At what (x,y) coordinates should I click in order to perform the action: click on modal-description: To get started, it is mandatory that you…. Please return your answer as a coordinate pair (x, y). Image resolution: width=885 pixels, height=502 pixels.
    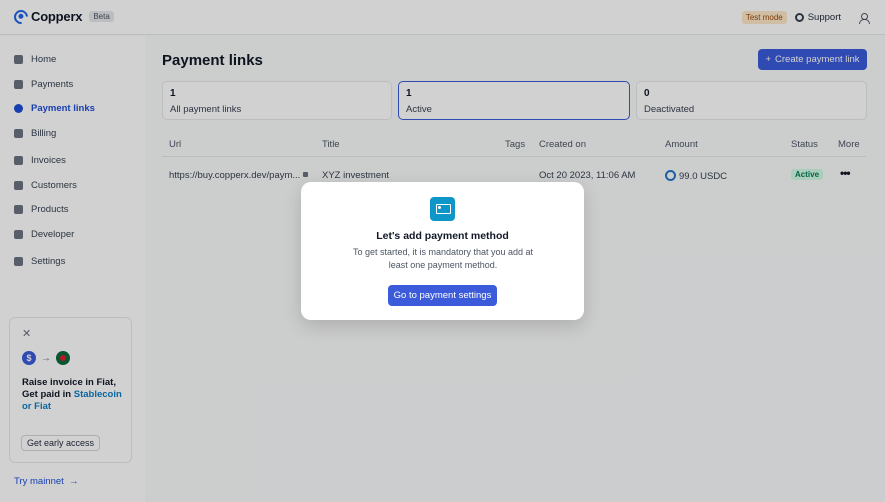
    Looking at the image, I should click on (443, 258).